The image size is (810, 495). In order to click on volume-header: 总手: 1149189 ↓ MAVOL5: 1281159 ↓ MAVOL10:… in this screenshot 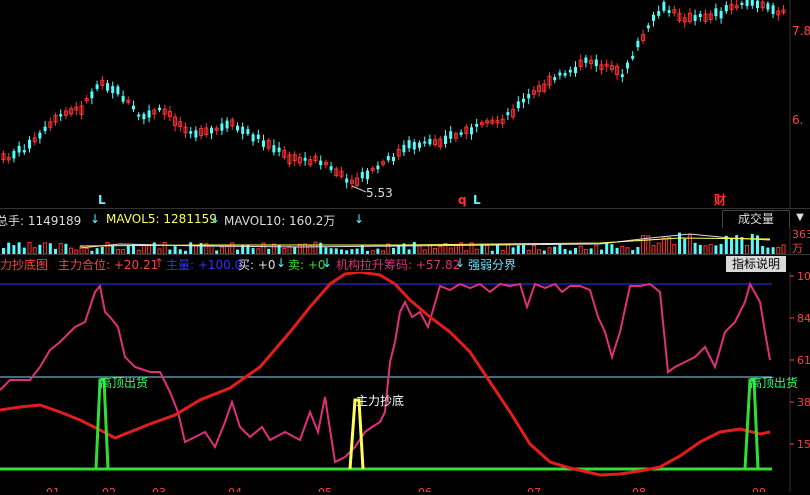, I will do `click(405, 218)`.